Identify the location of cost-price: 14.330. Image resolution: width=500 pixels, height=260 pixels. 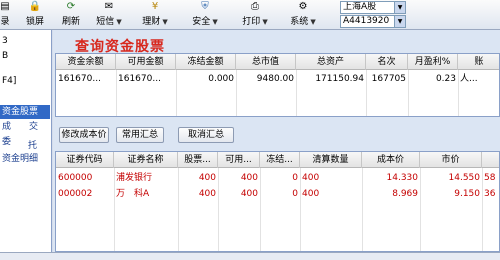
(402, 178).